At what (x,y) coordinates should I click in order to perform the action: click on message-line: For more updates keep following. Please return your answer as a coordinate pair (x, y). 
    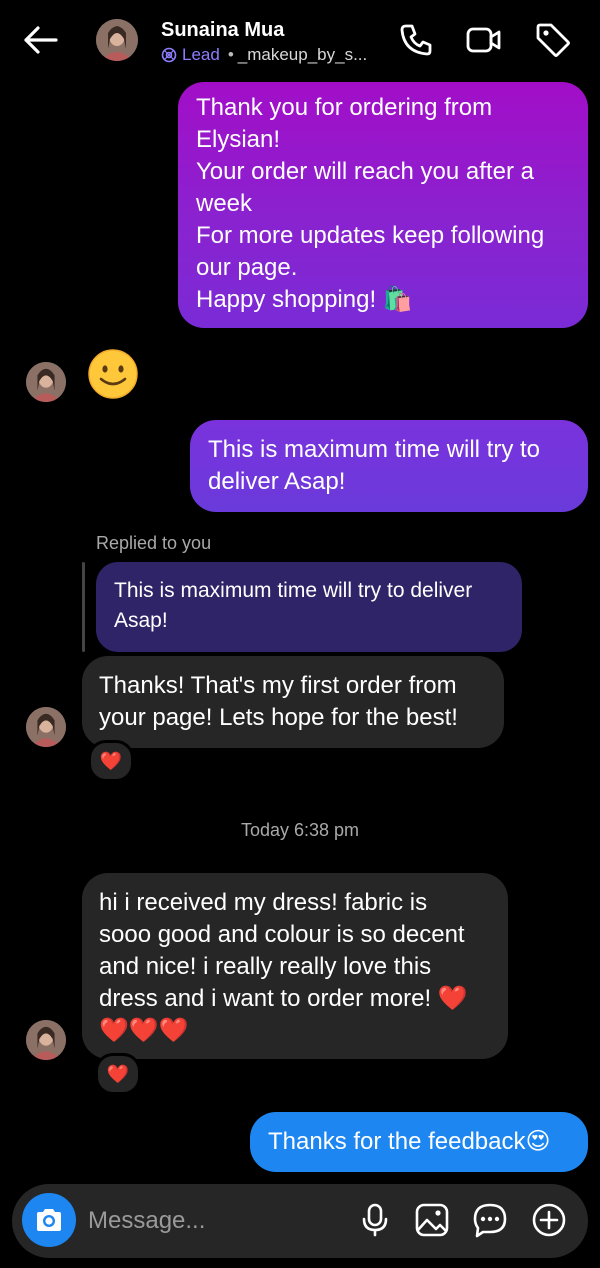
    Looking at the image, I should click on (370, 235).